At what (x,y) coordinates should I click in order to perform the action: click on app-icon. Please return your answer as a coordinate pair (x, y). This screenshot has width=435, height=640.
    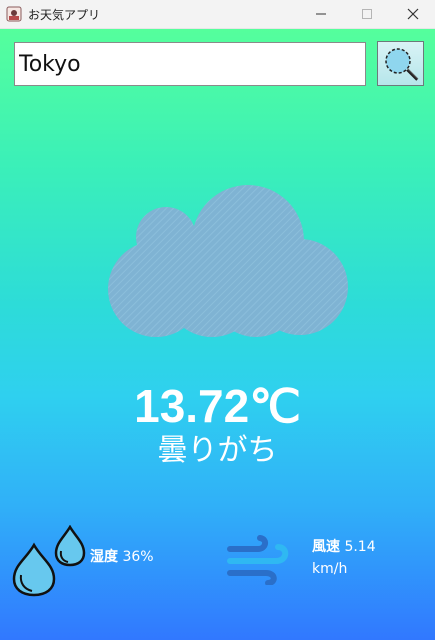
    Looking at the image, I should click on (14, 14).